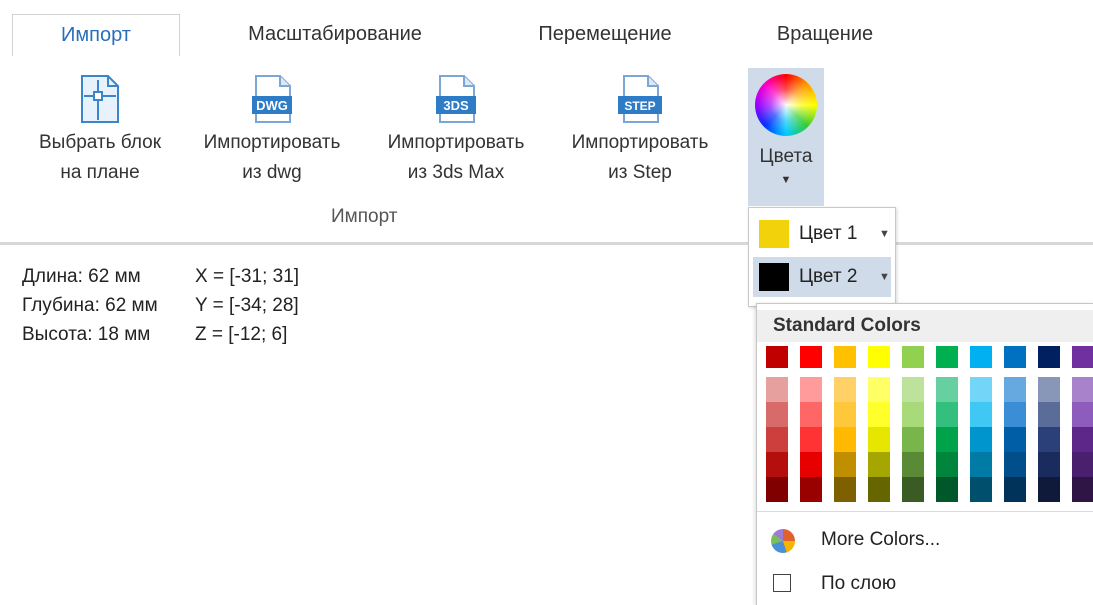 This screenshot has height=605, width=1093. Describe the element at coordinates (639, 106) in the screenshot. I see `step-badge-text: STEP` at that location.